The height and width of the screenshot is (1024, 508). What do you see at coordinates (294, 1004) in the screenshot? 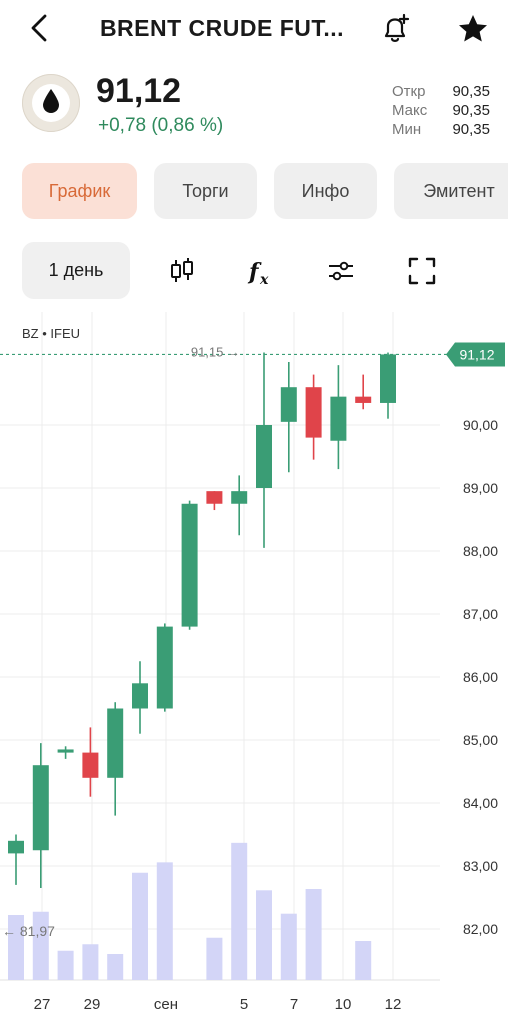
I see `x-tick-label: 7` at bounding box center [294, 1004].